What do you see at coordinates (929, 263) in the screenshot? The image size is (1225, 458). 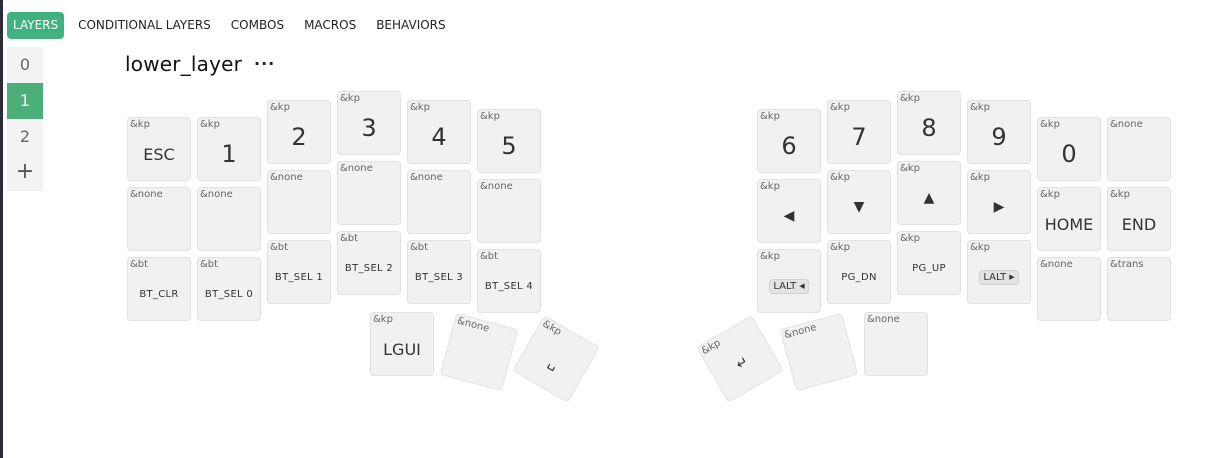 I see `key-pg-up: &kp PG_UP` at bounding box center [929, 263].